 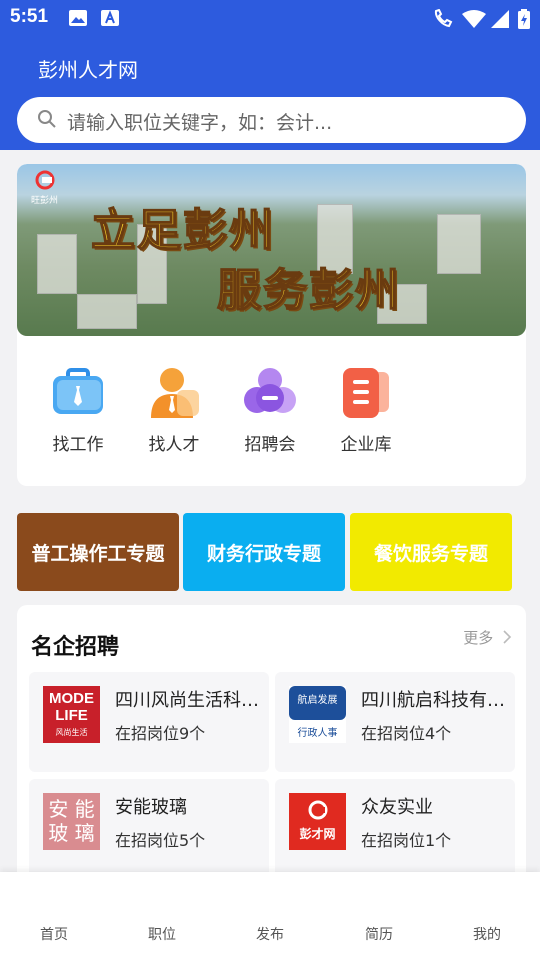 I want to click on topic-finance-admin: 财务行政专题, so click(x=264, y=552).